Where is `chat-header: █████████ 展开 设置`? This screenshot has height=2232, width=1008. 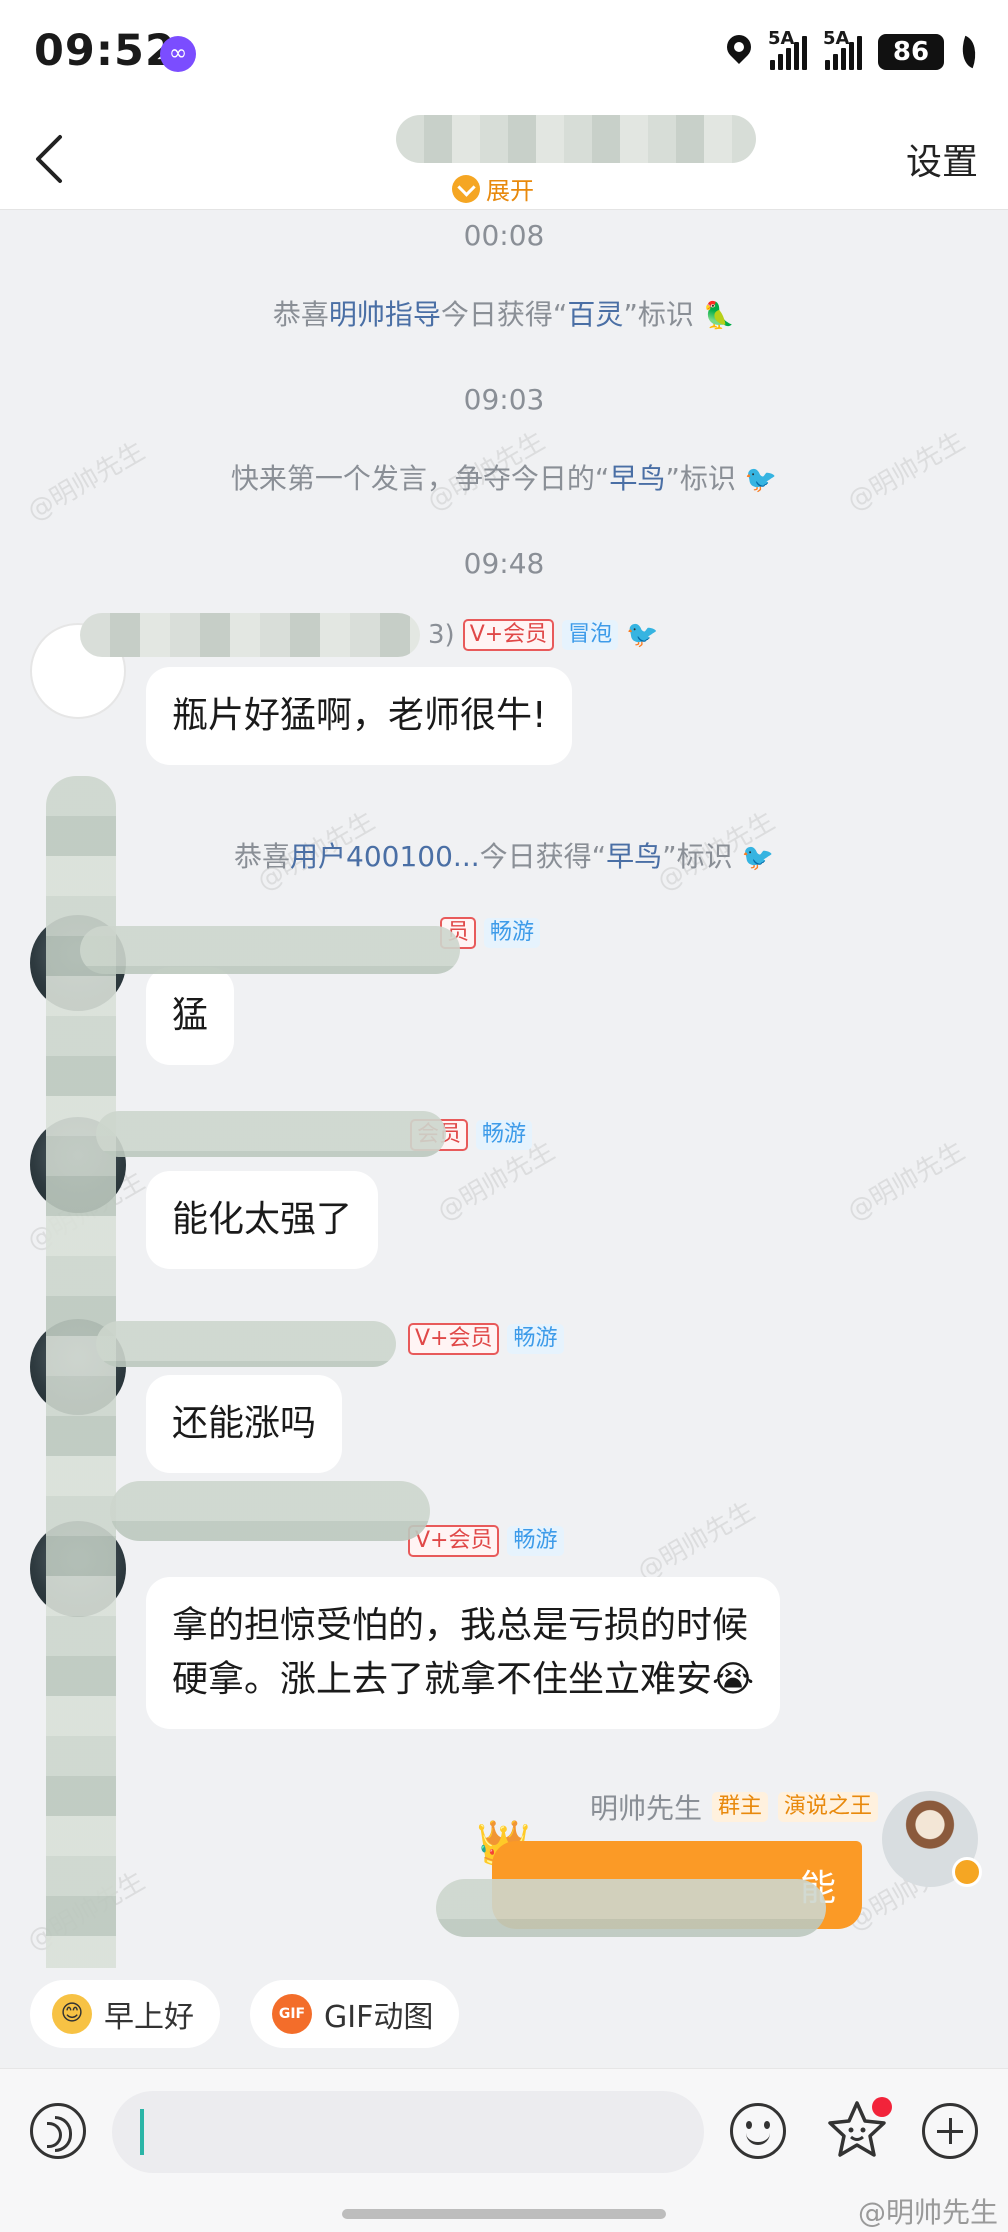 chat-header: █████████ 展开 设置 is located at coordinates (504, 157).